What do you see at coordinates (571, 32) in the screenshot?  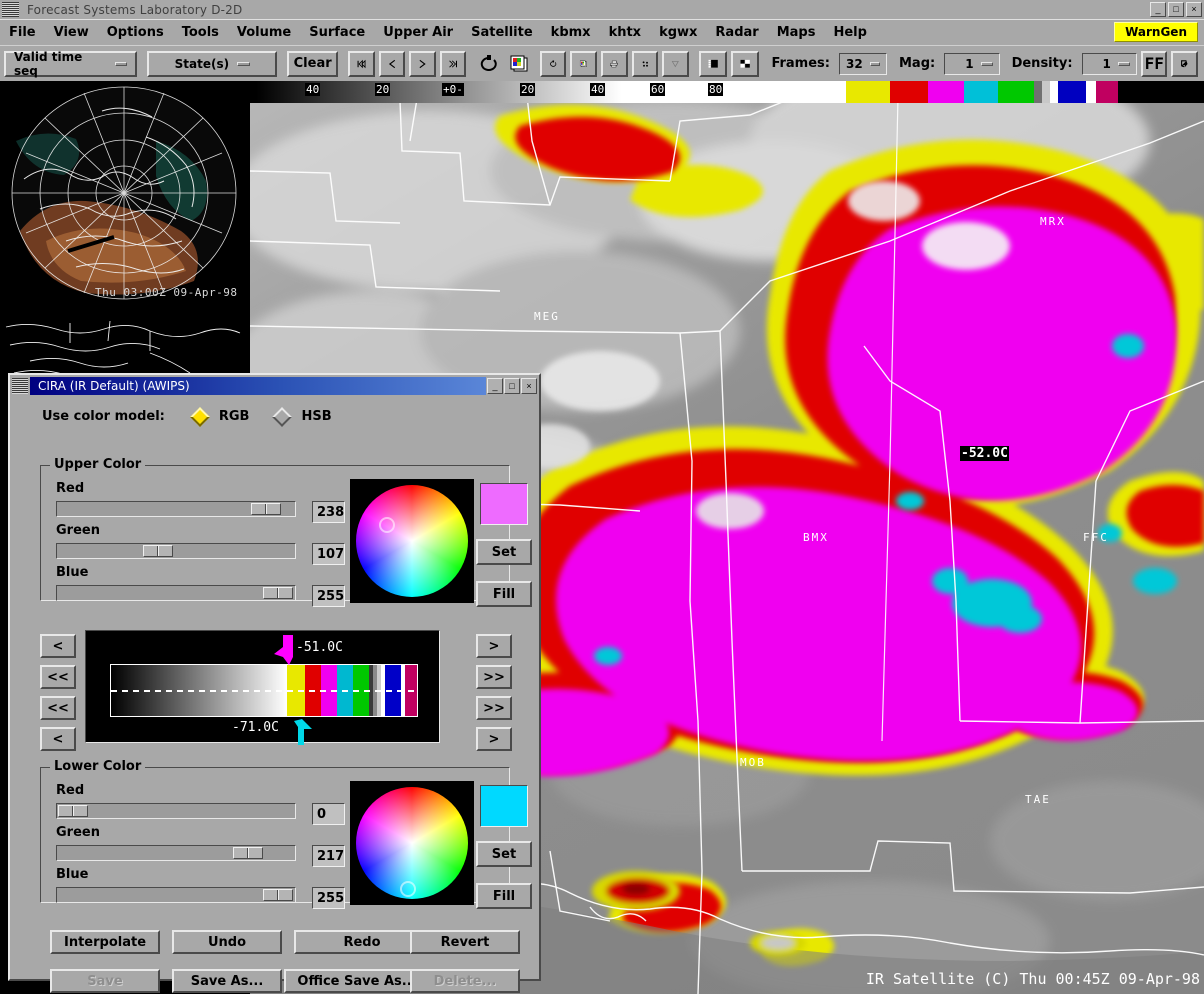 I see `menu-kbmx: kbmx` at bounding box center [571, 32].